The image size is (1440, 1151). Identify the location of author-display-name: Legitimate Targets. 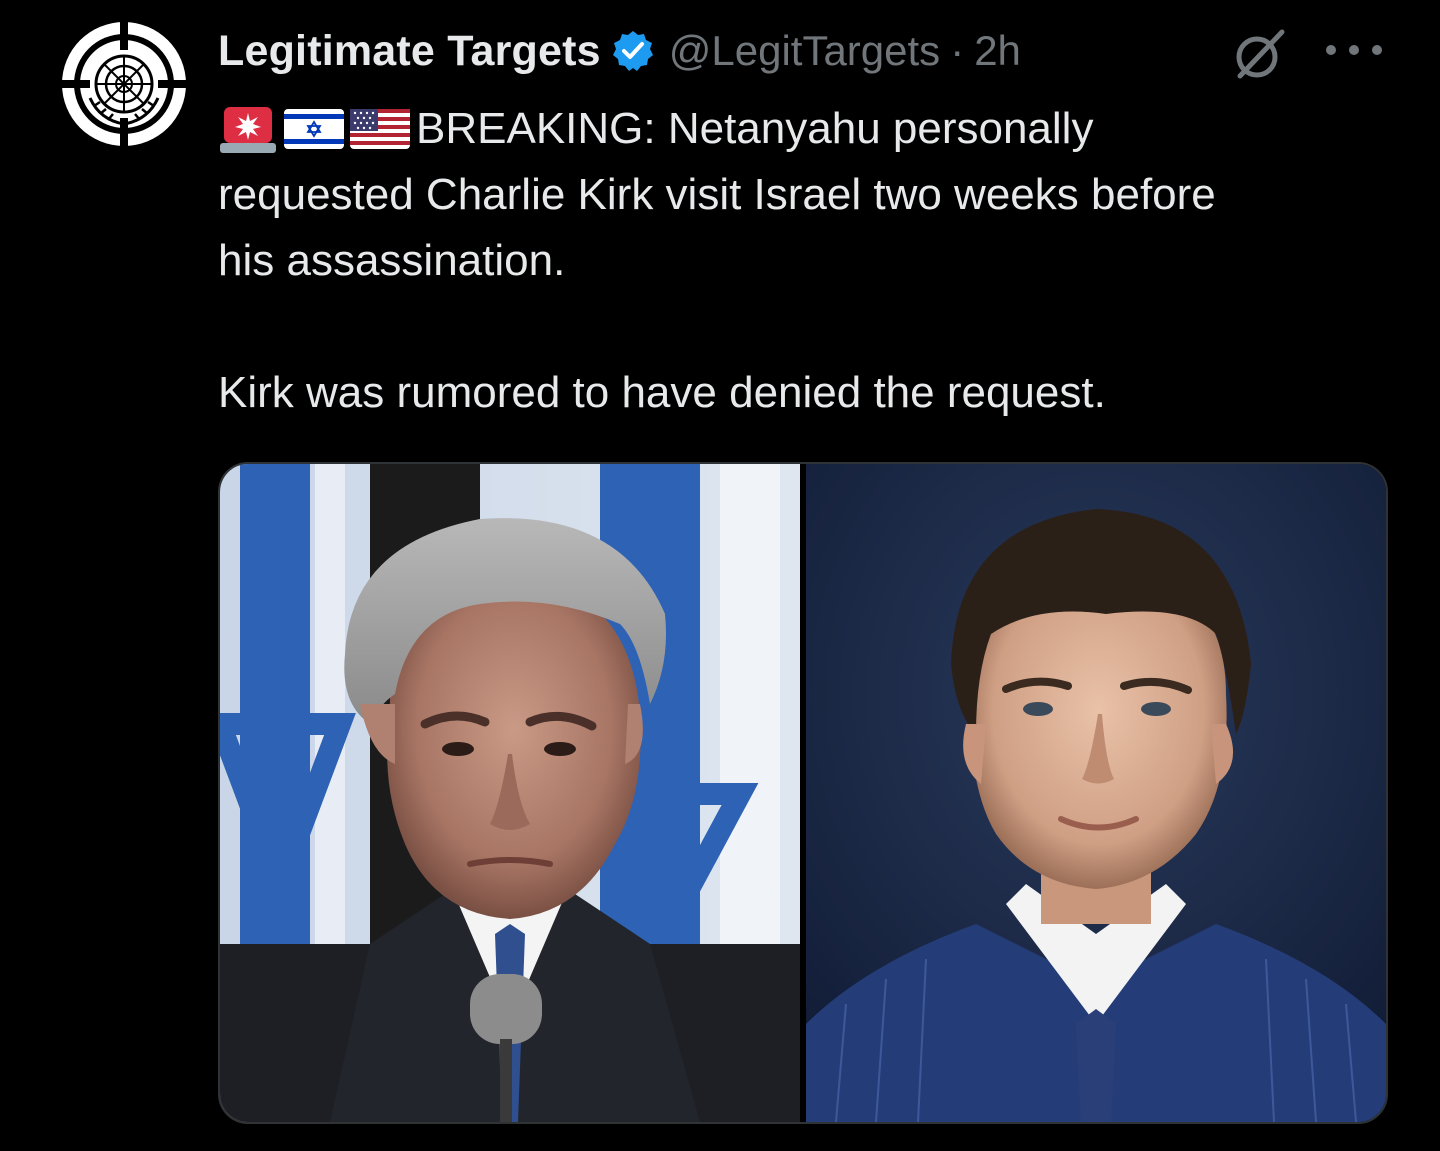
(409, 51).